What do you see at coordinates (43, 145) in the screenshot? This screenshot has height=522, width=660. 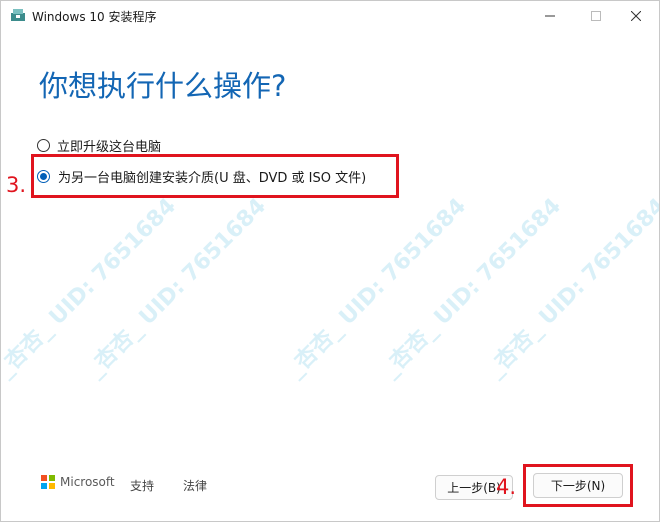 I see `radio-button` at bounding box center [43, 145].